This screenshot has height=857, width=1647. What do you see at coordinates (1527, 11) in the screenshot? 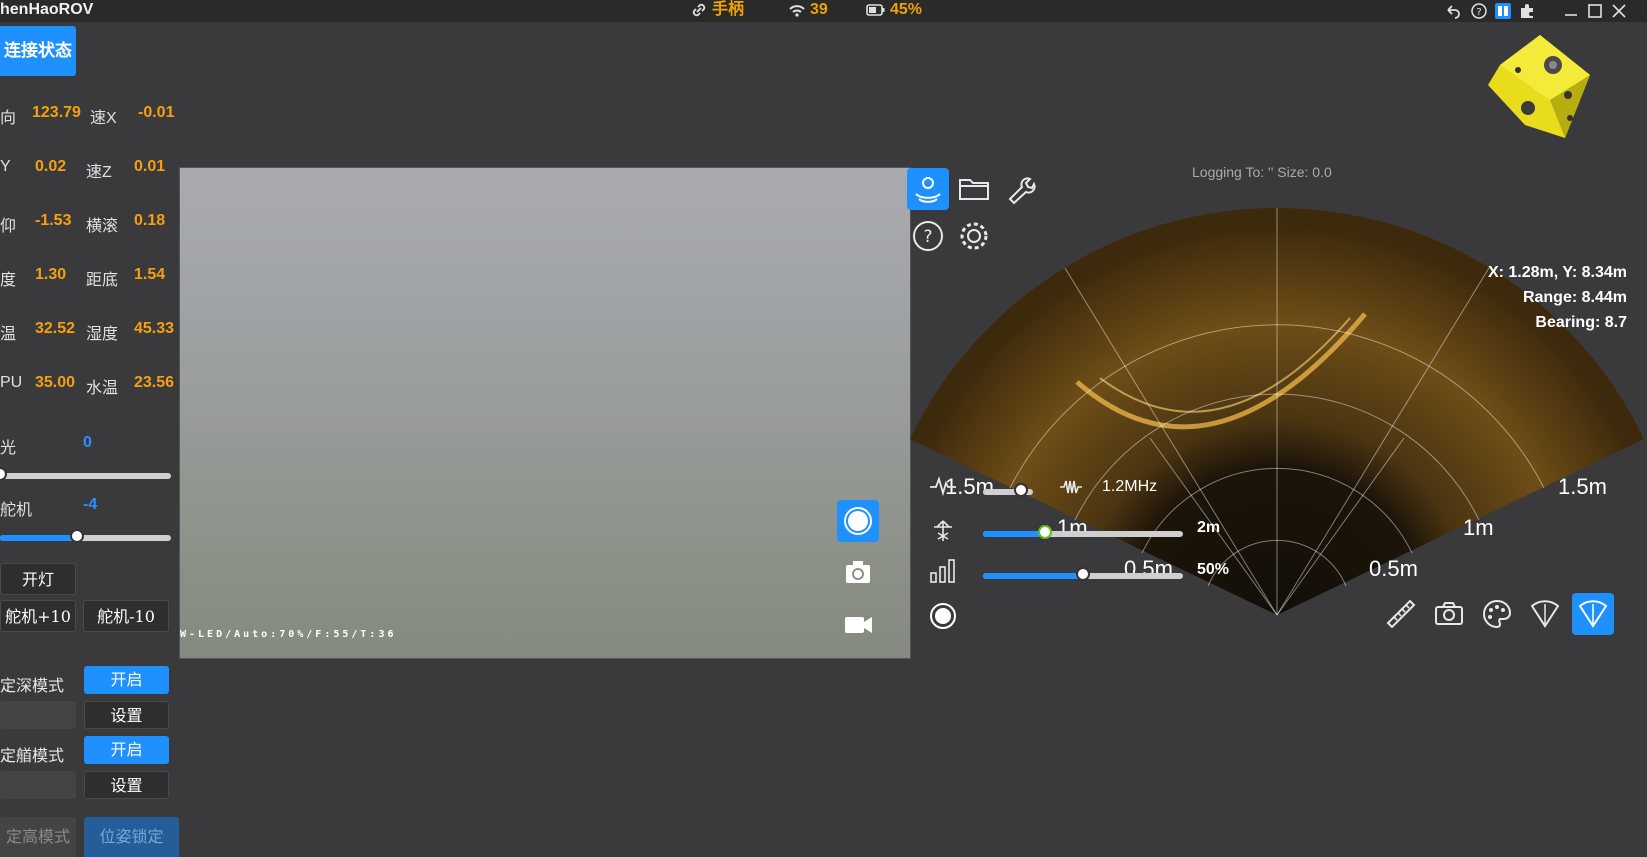
I see `plugin-icon` at bounding box center [1527, 11].